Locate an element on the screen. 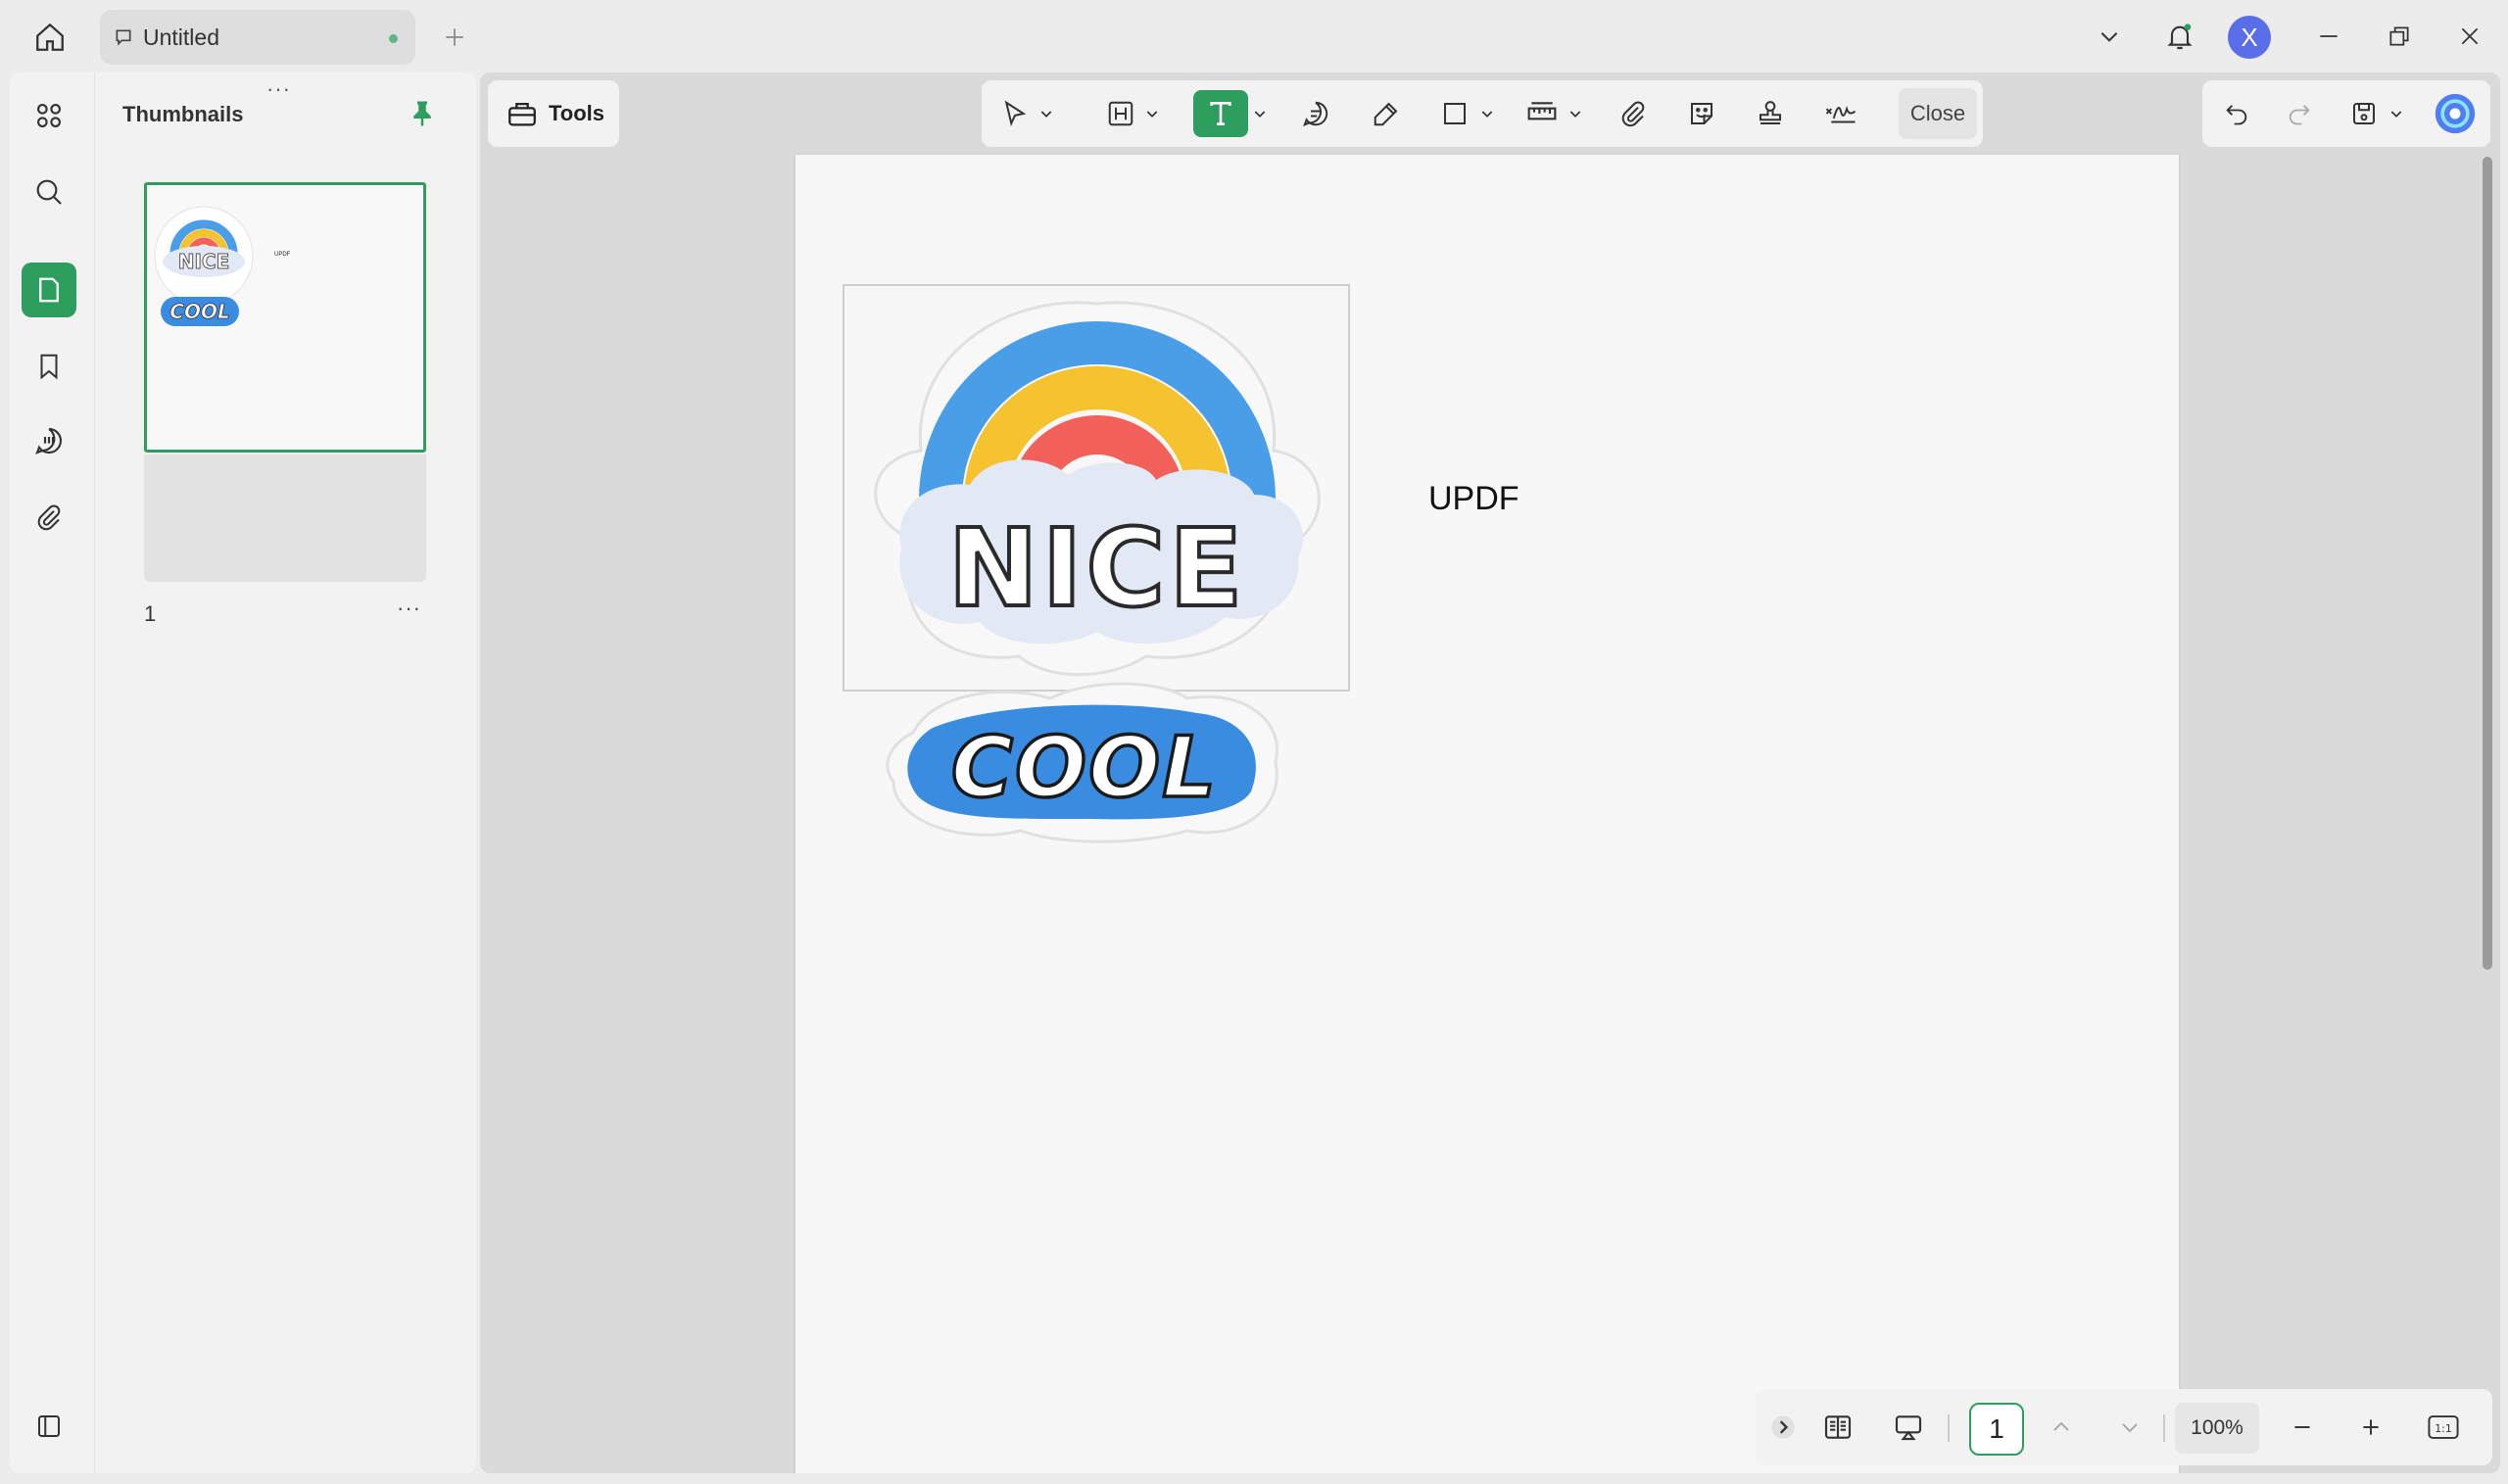 The height and width of the screenshot is (1484, 2508). page-thumbnail: NICE COOL UPDF 1 ··· is located at coordinates (285, 418).